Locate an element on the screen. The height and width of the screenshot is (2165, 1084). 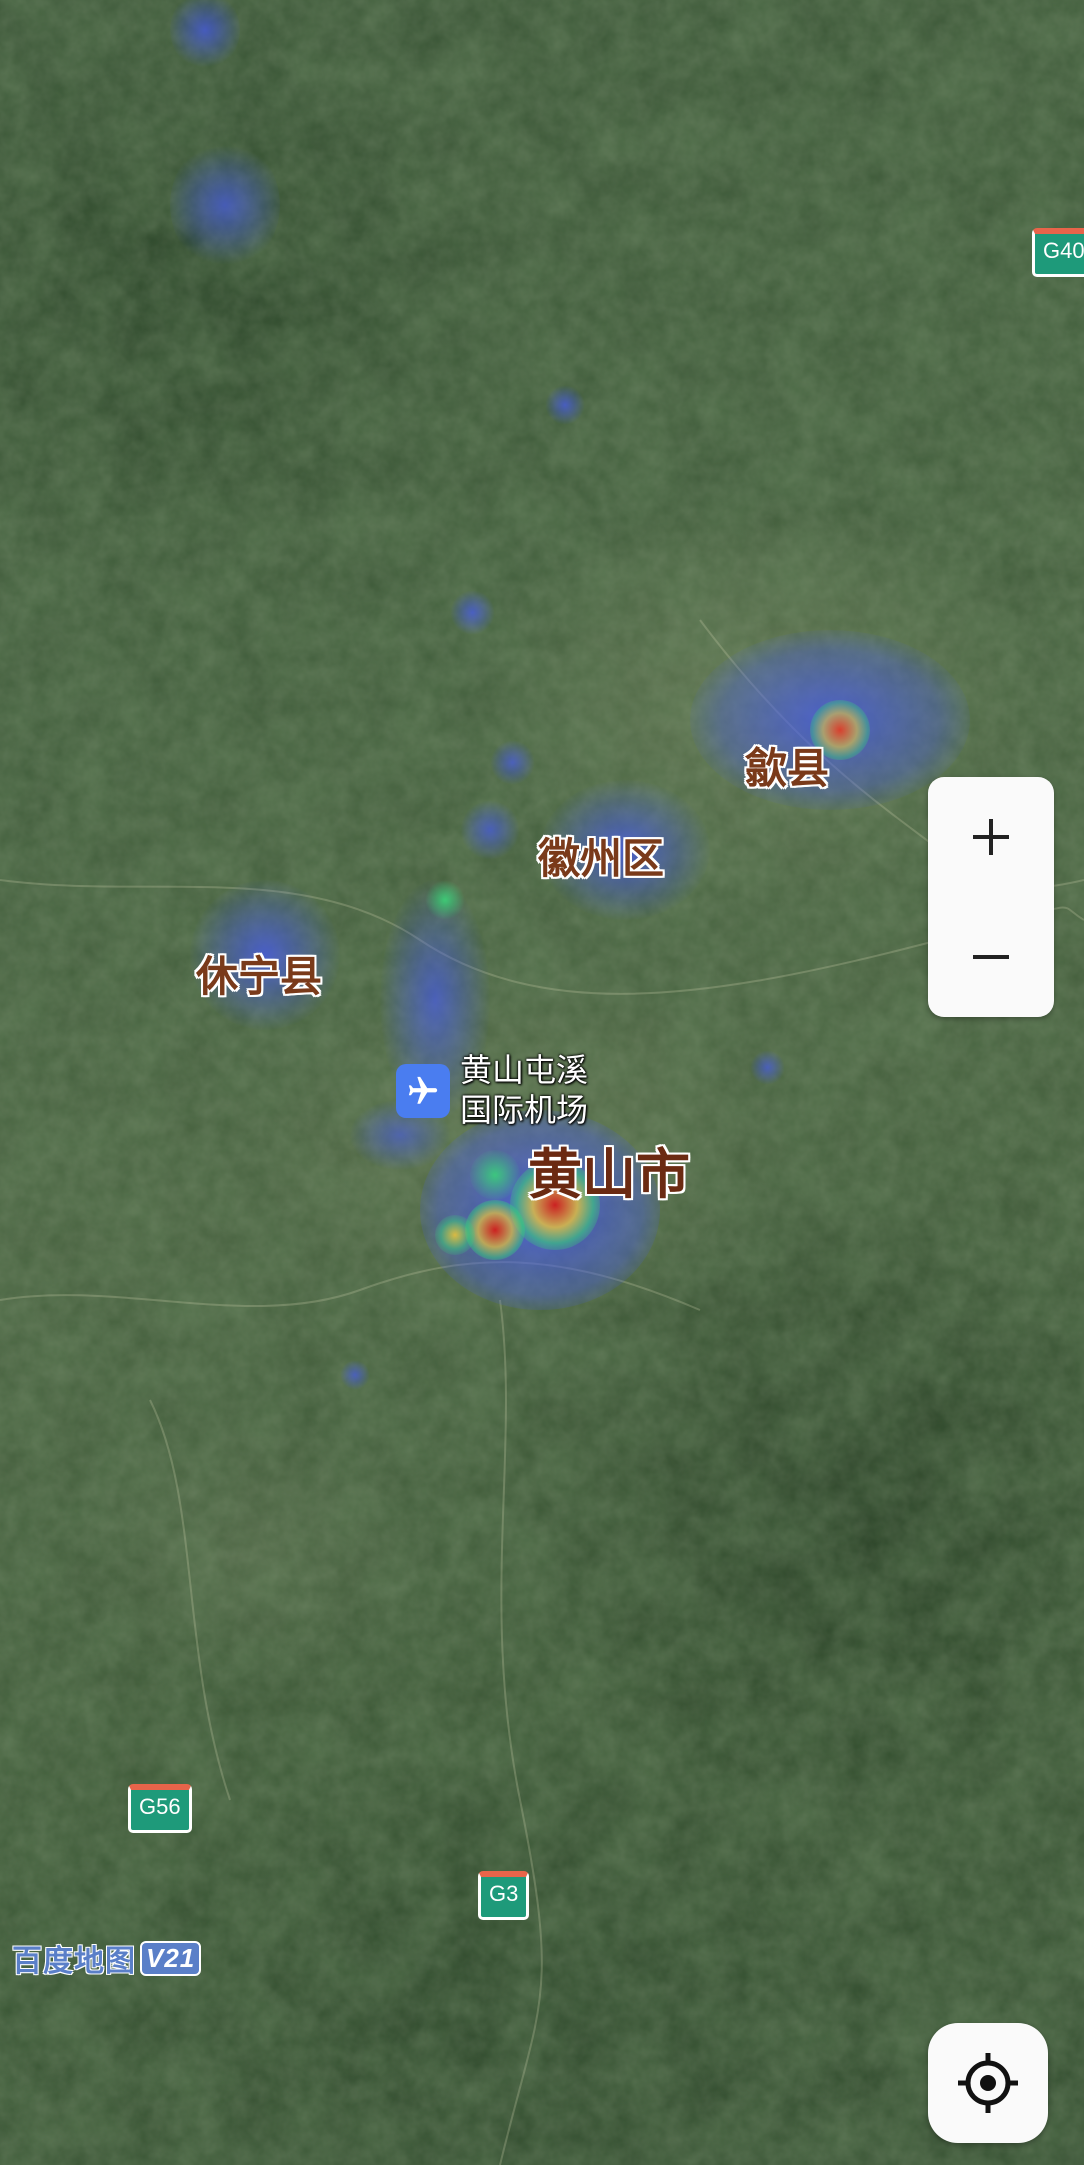
minus-icon is located at coordinates (991, 957).